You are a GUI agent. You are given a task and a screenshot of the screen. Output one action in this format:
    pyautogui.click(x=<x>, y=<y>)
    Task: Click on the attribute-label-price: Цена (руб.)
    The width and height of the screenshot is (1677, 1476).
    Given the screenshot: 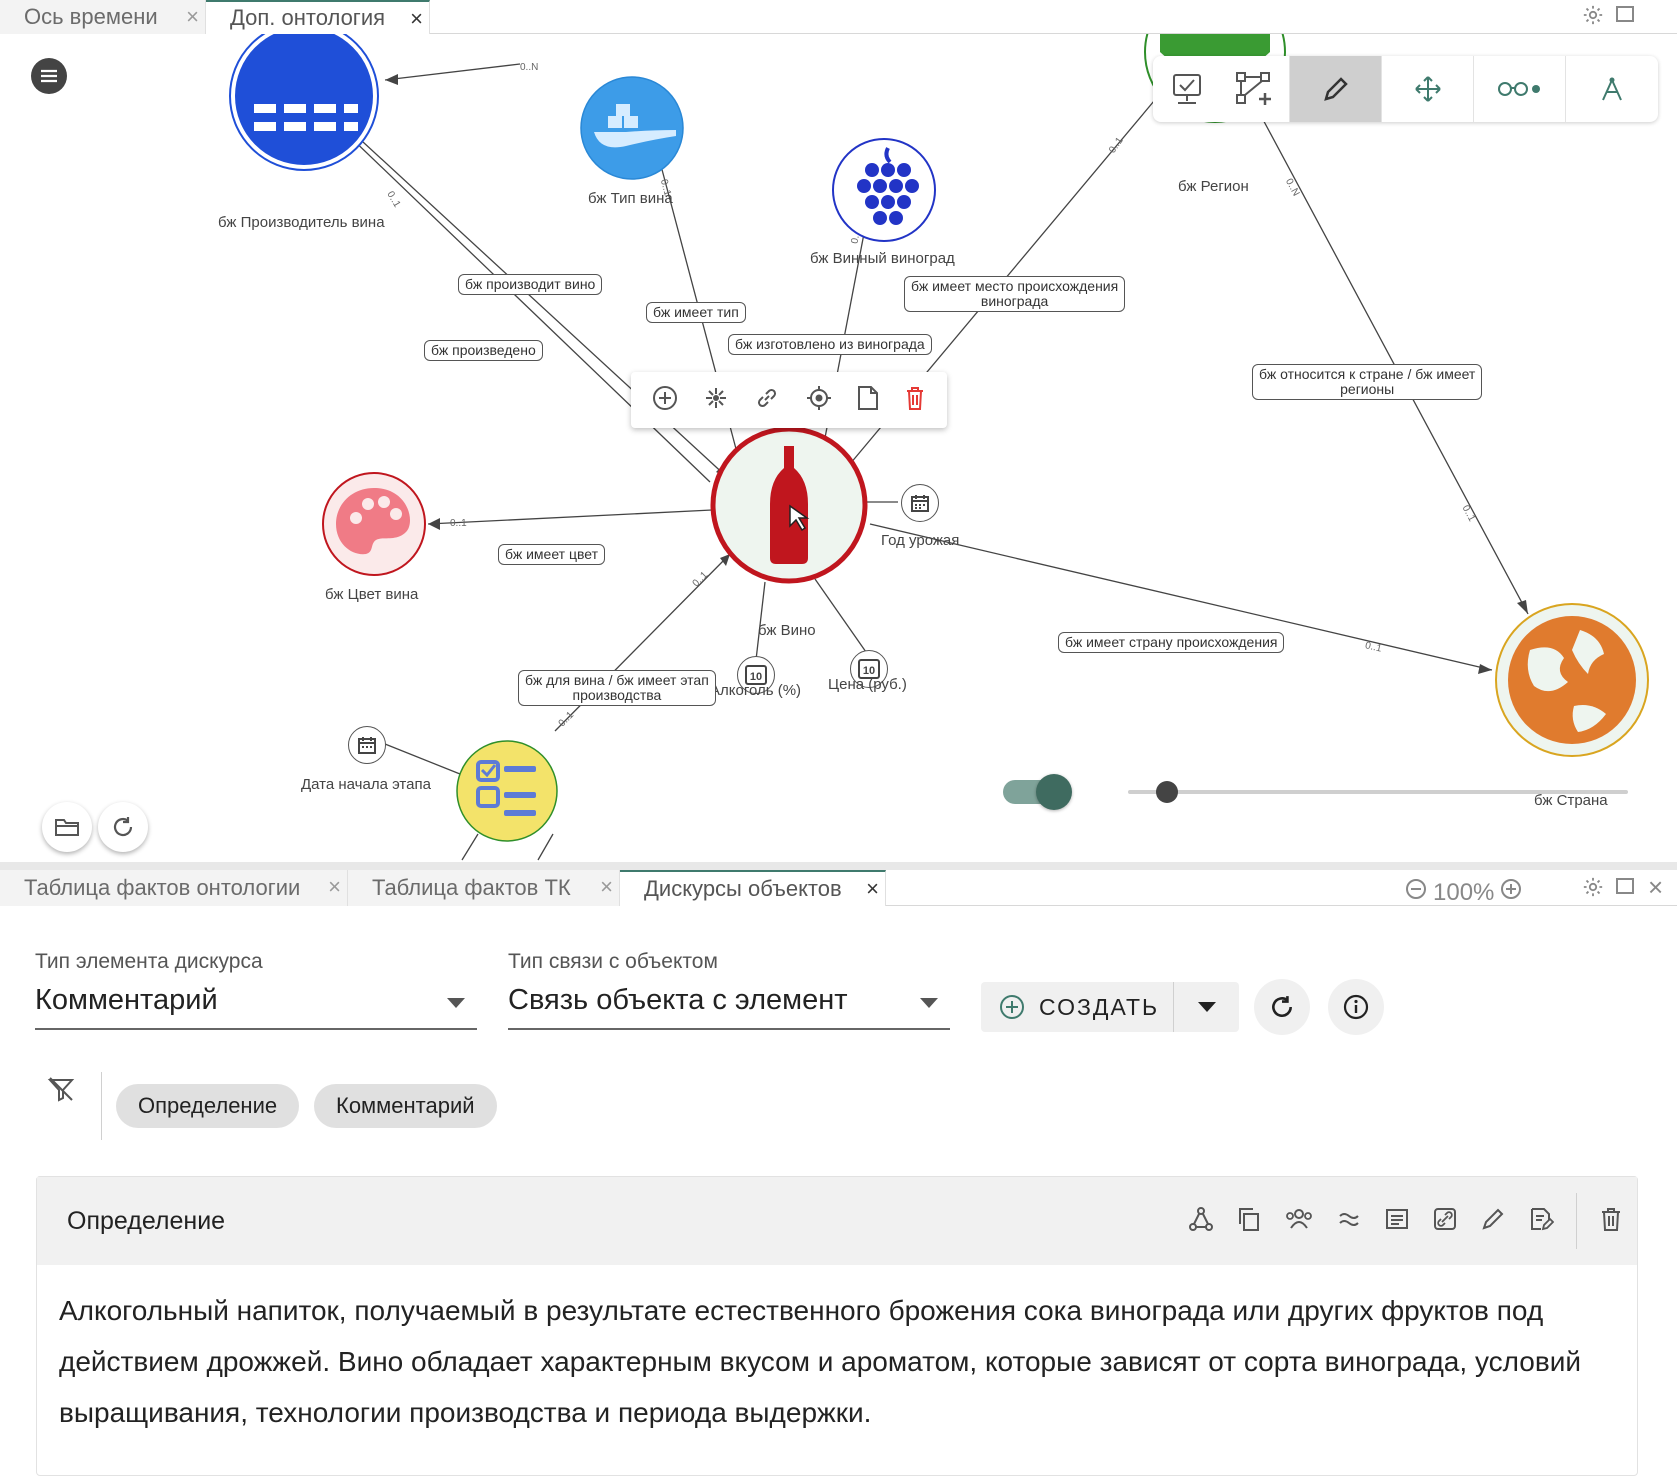 What is the action you would take?
    pyautogui.click(x=867, y=684)
    